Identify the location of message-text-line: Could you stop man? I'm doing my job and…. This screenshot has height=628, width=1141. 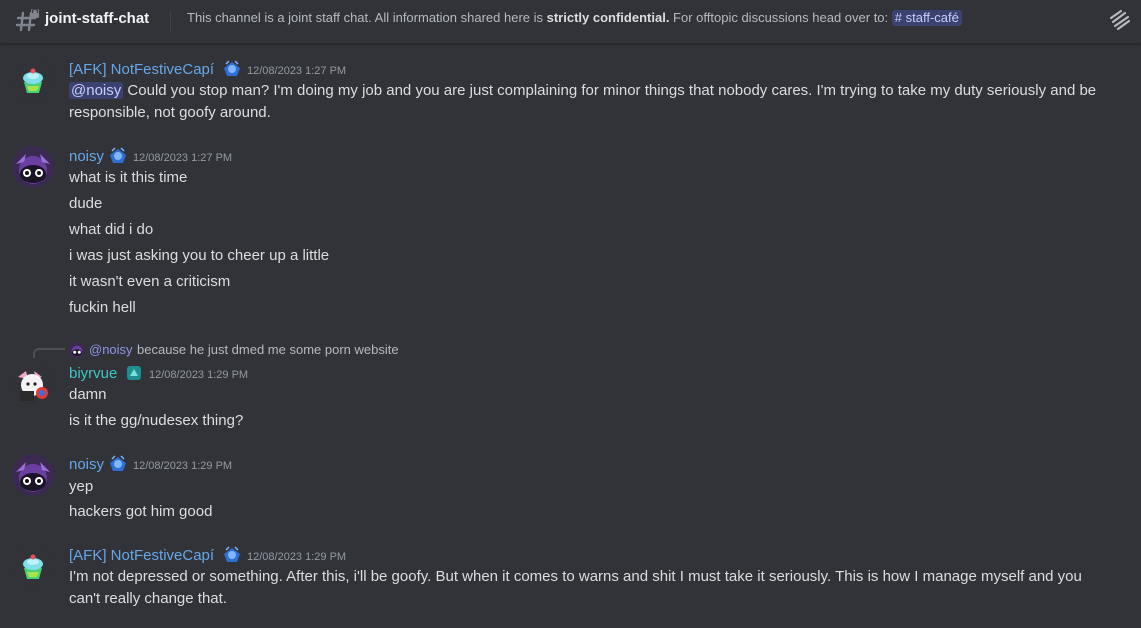
(612, 90).